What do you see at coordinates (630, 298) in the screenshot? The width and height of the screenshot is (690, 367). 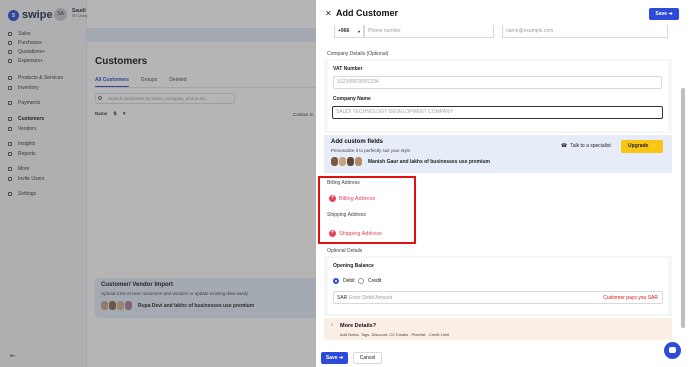 I see `customer-pays-text: Customer pays you SAR` at bounding box center [630, 298].